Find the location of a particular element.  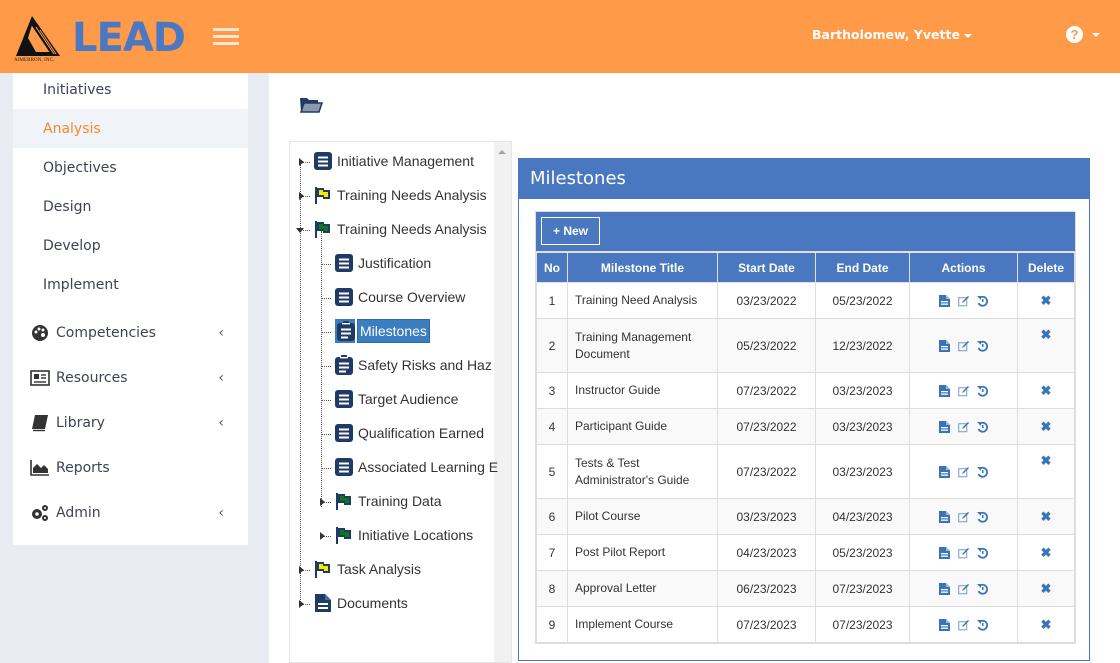

tree-node: Initiative Management is located at coordinates (395, 161).